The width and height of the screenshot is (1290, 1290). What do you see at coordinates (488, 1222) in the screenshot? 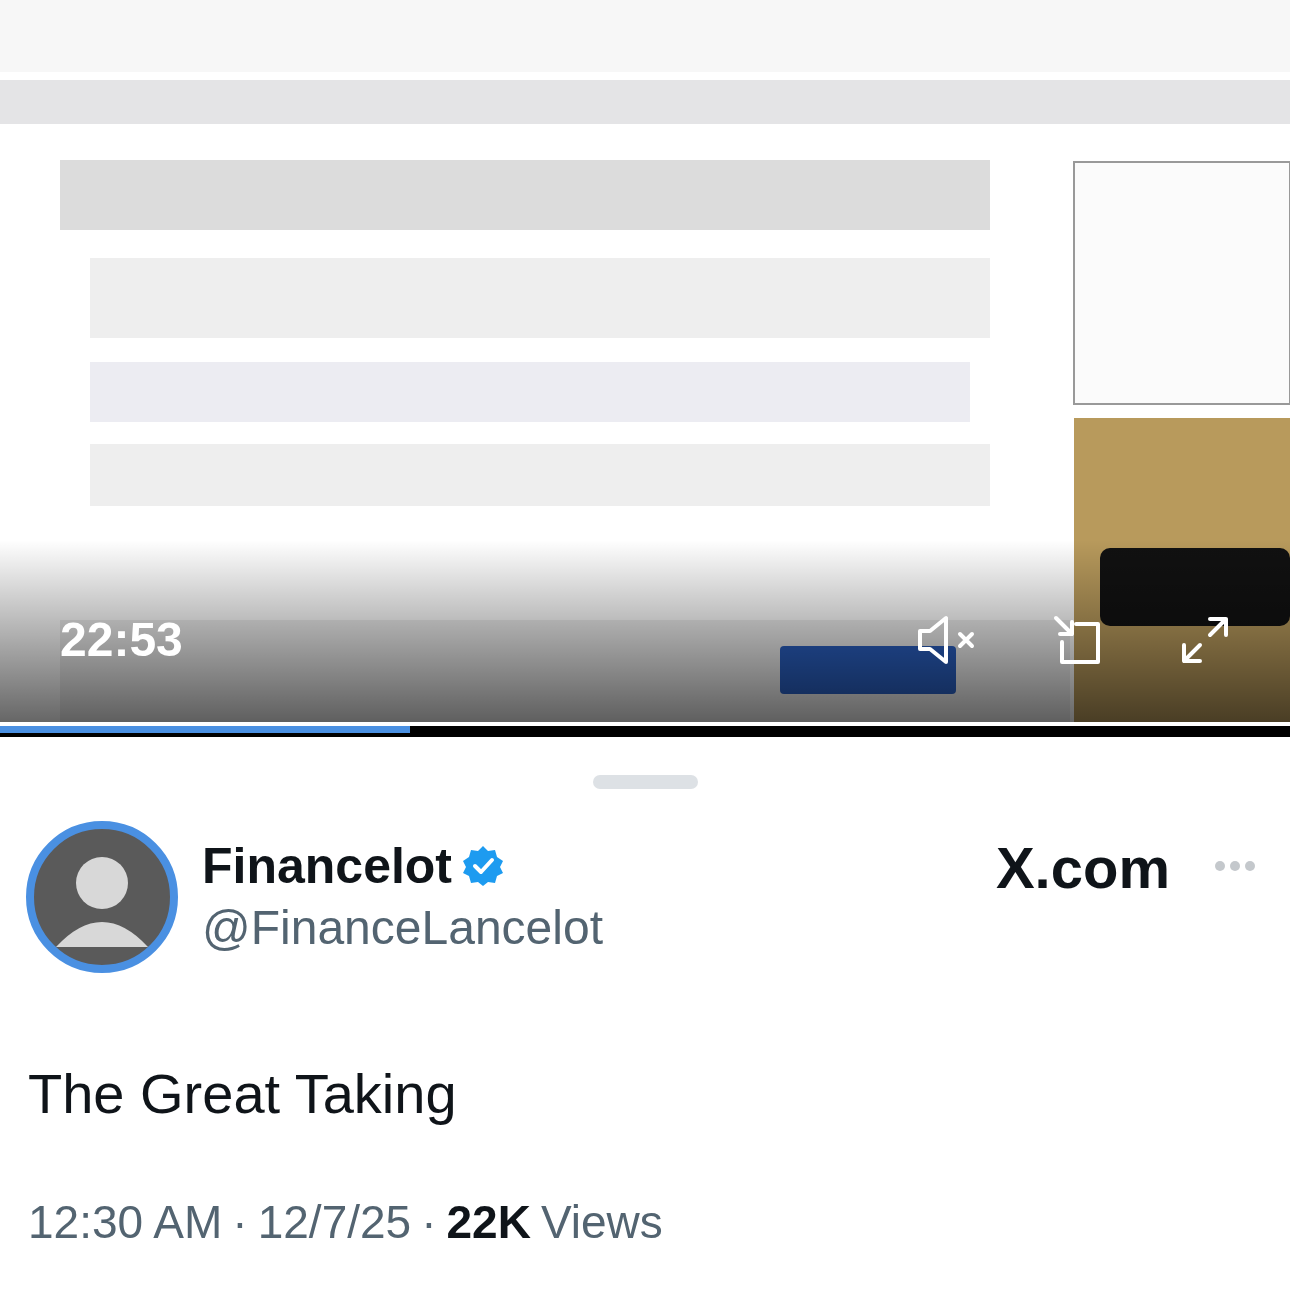
I see `view-count: 22K` at bounding box center [488, 1222].